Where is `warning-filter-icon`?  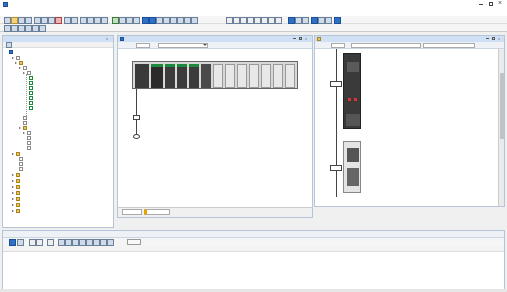 warning-filter-icon is located at coordinates (32, 242).